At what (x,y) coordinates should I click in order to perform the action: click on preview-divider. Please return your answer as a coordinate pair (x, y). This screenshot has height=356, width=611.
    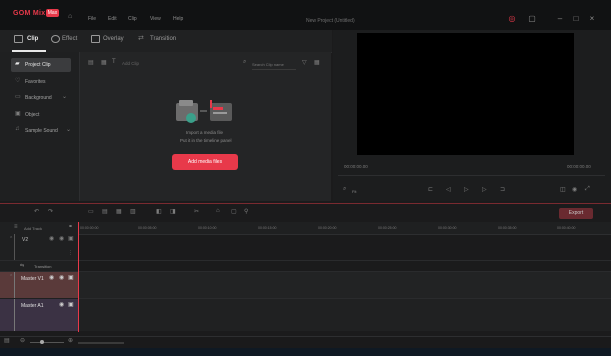
    Looking at the image, I should click on (471, 175).